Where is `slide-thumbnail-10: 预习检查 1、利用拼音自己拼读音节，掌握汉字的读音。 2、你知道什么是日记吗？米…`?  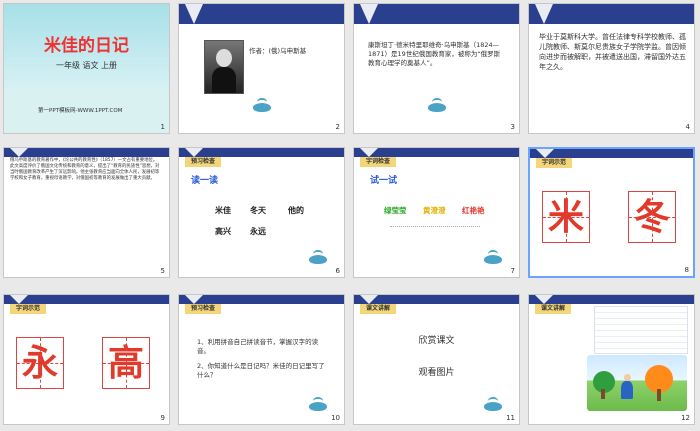 slide-thumbnail-10: 预习检查 1、利用拼音自己拼读音节，掌握汉字的读音。 2、你知道什么是日记吗？米… is located at coordinates (261, 359).